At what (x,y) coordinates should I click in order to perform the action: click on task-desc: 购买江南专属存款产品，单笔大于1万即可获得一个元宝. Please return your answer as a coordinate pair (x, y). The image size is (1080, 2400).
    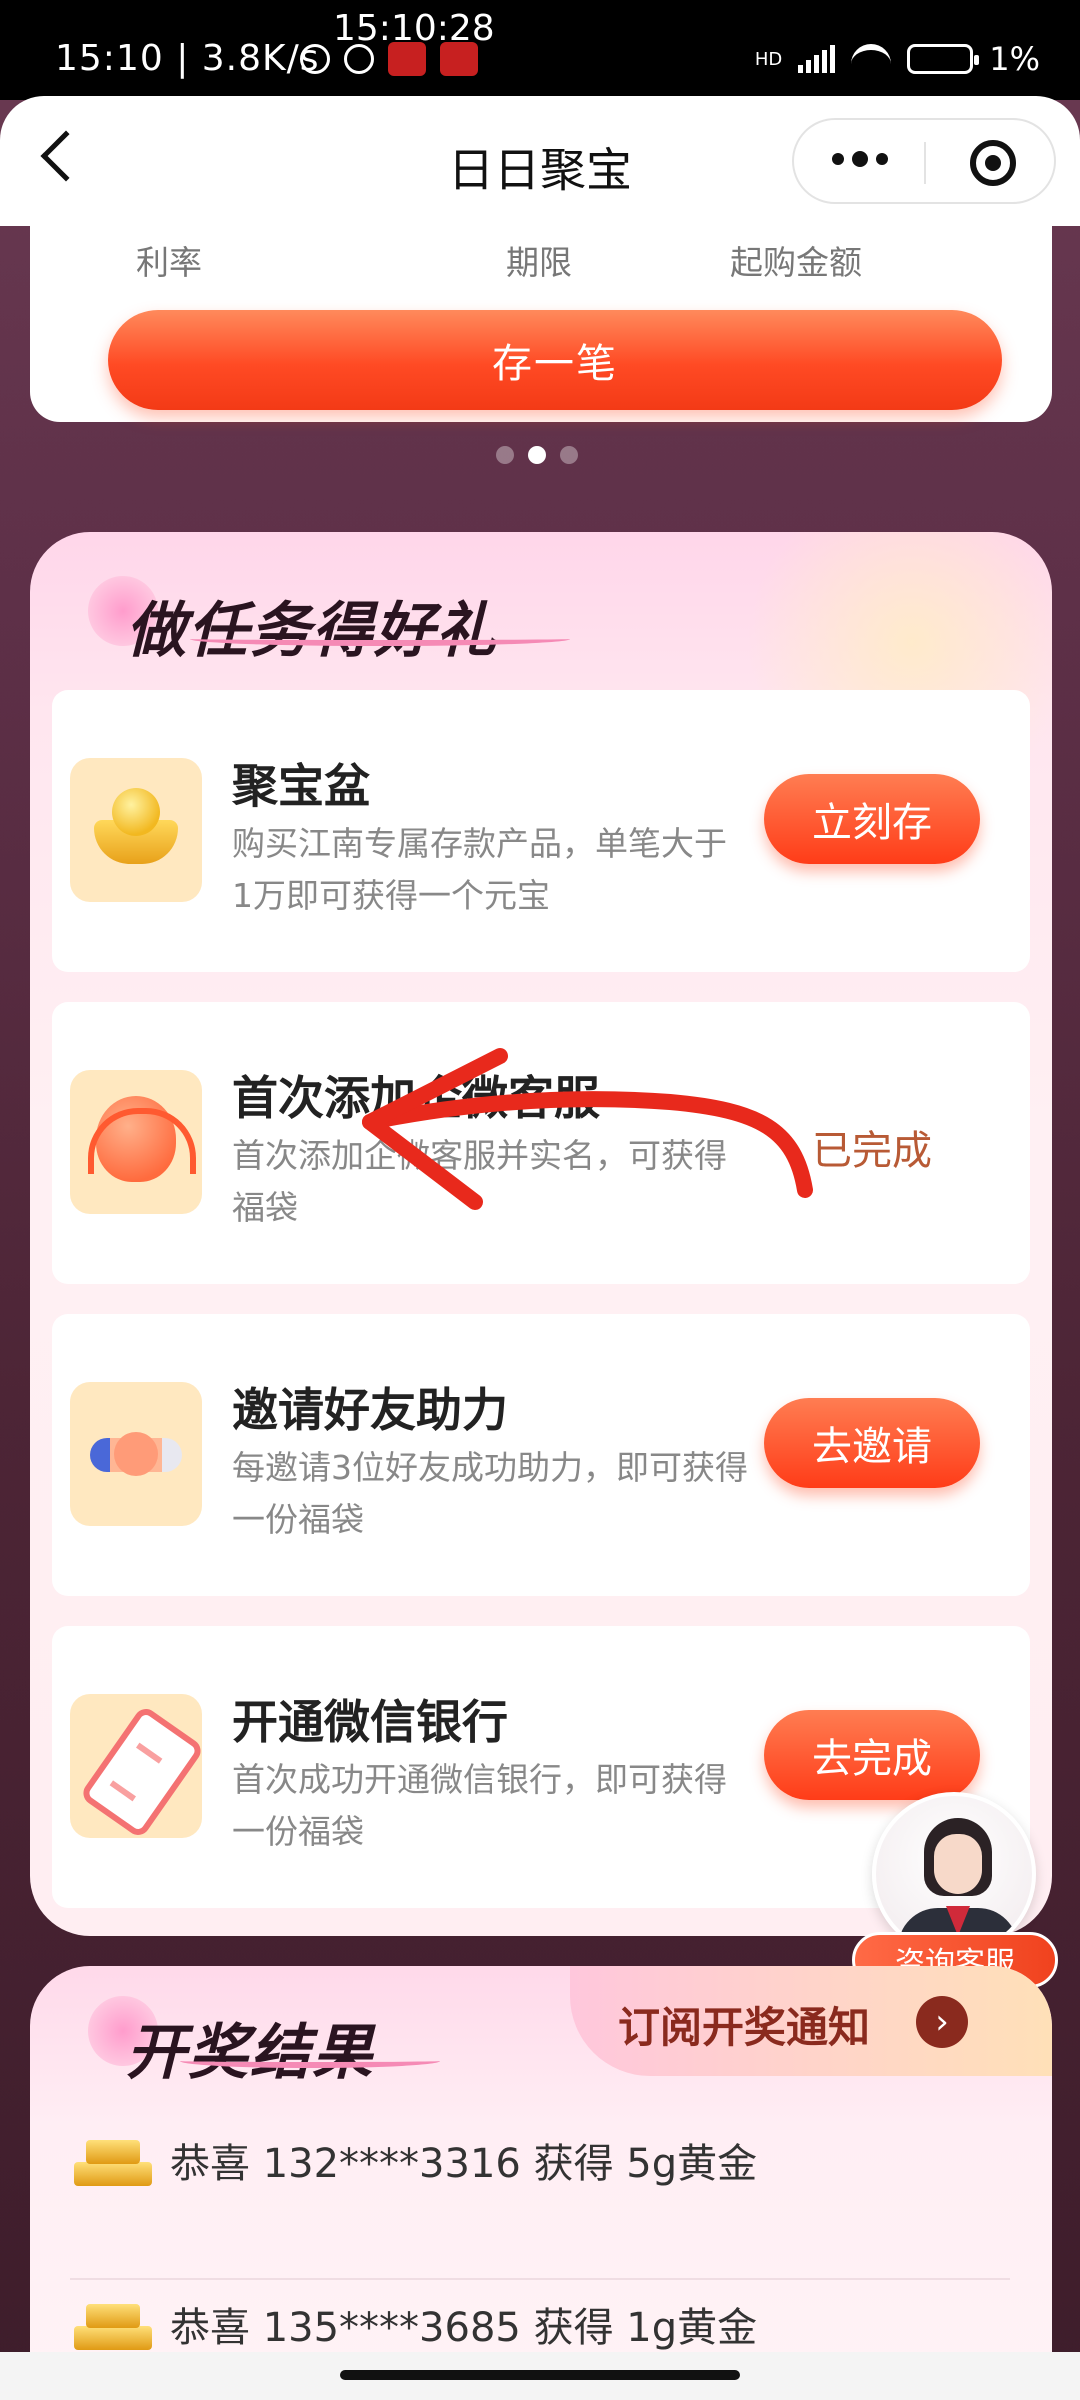
    Looking at the image, I should click on (479, 869).